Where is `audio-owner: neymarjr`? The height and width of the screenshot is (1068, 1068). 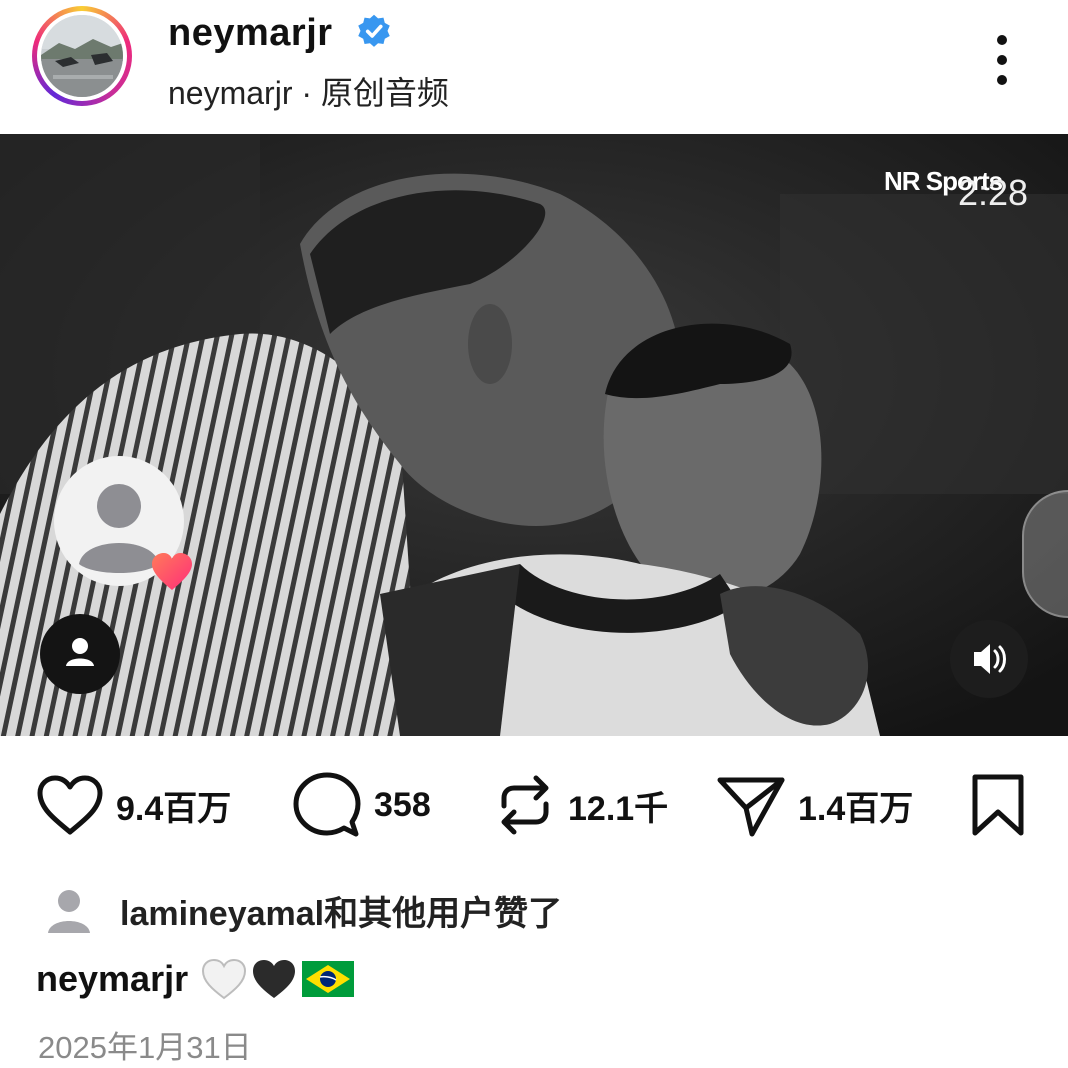
audio-owner: neymarjr is located at coordinates (230, 93).